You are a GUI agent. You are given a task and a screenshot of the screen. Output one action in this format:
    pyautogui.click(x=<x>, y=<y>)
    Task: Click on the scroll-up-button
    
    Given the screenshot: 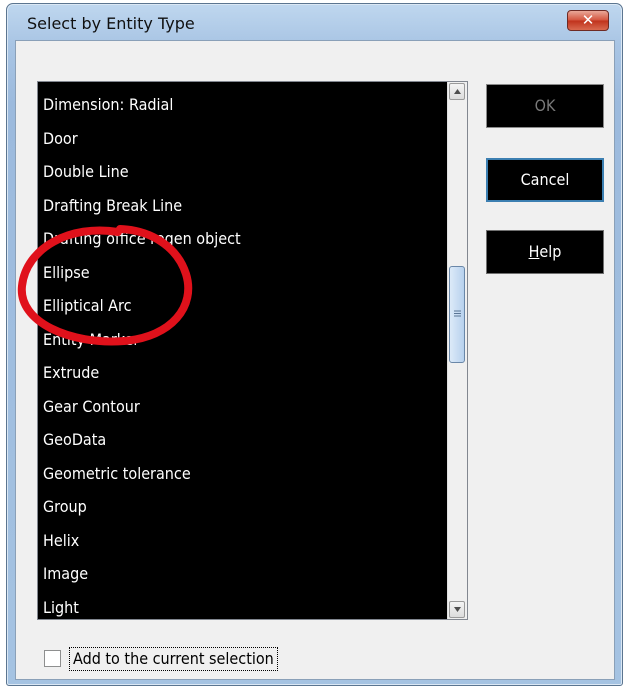 What is the action you would take?
    pyautogui.click(x=457, y=91)
    